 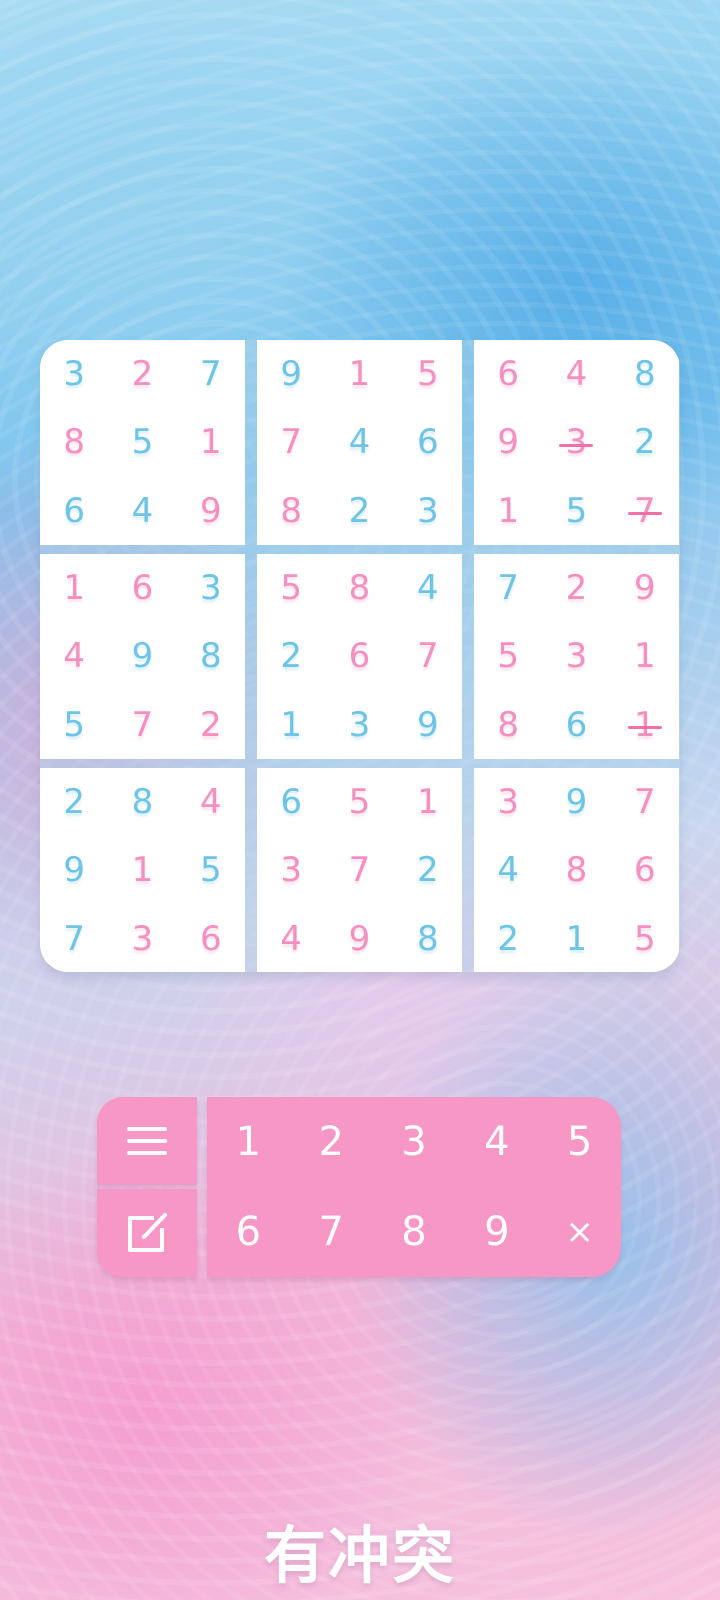 I want to click on digit-key-4: 4, so click(x=496, y=1142).